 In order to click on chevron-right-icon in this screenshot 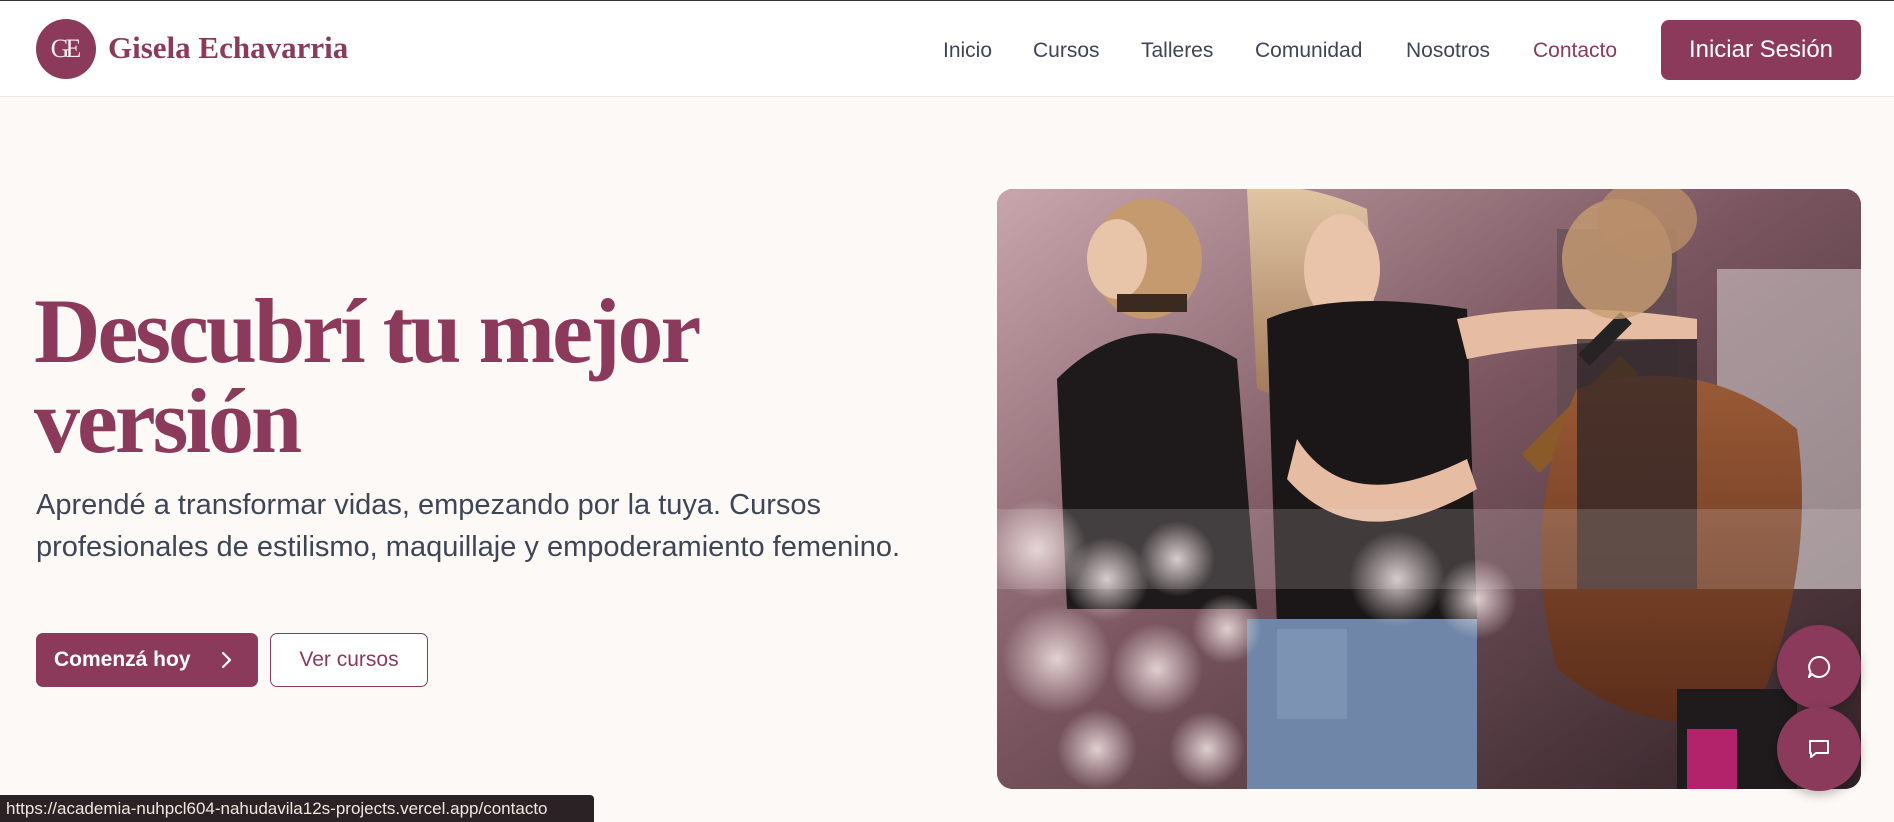, I will do `click(226, 660)`.